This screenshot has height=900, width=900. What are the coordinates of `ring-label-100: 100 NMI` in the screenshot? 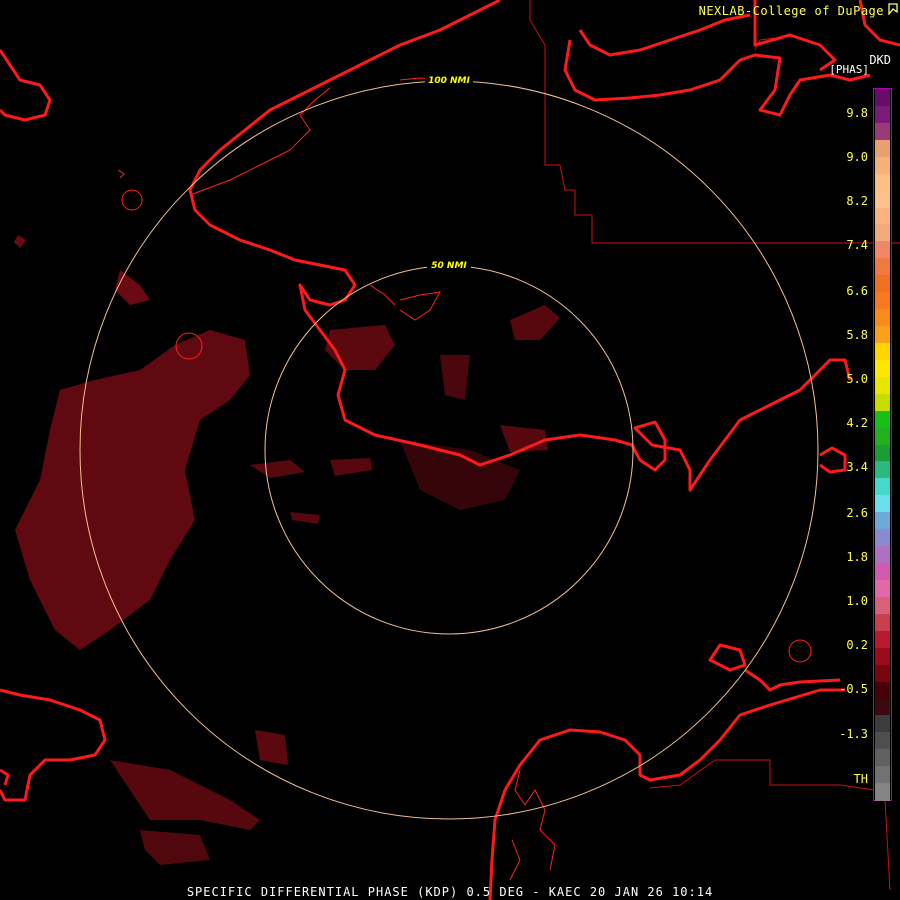 It's located at (449, 81).